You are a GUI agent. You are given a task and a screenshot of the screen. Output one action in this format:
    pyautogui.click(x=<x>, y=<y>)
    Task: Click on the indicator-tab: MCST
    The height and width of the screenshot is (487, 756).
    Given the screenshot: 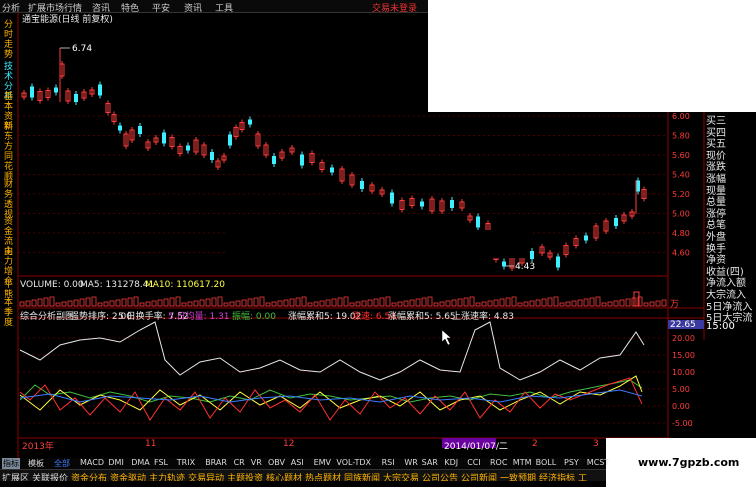 What is the action you would take?
    pyautogui.click(x=598, y=462)
    